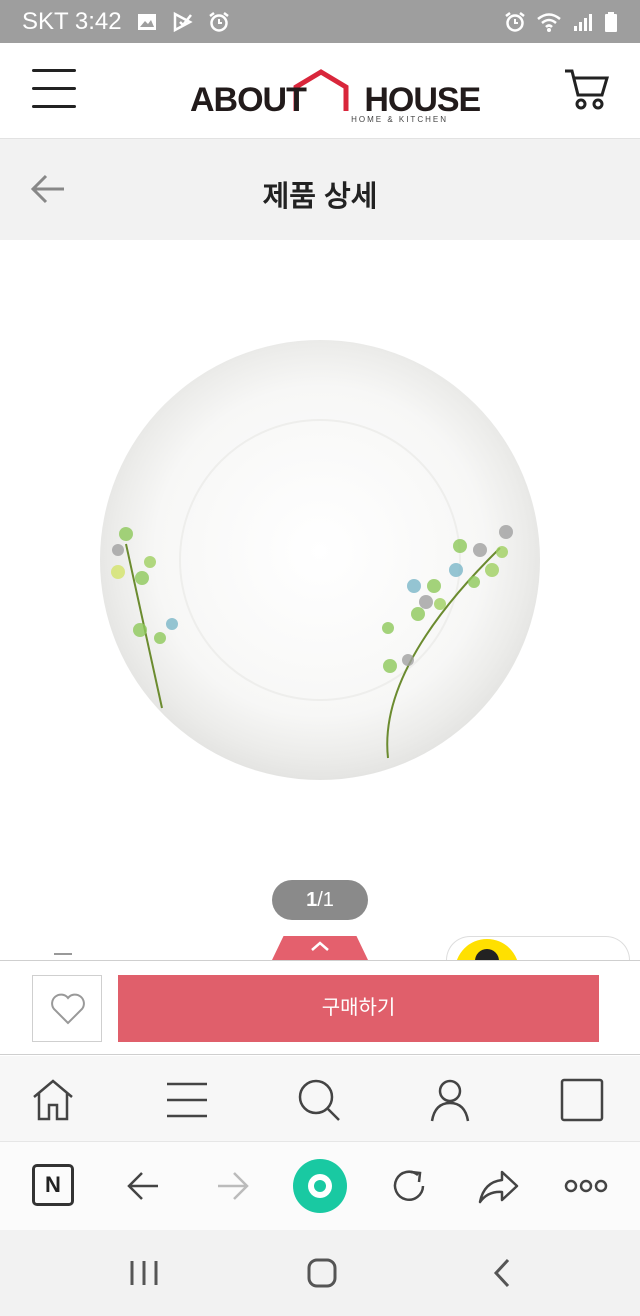 Image resolution: width=640 pixels, height=1316 pixels. I want to click on back-icon, so click(142, 1186).